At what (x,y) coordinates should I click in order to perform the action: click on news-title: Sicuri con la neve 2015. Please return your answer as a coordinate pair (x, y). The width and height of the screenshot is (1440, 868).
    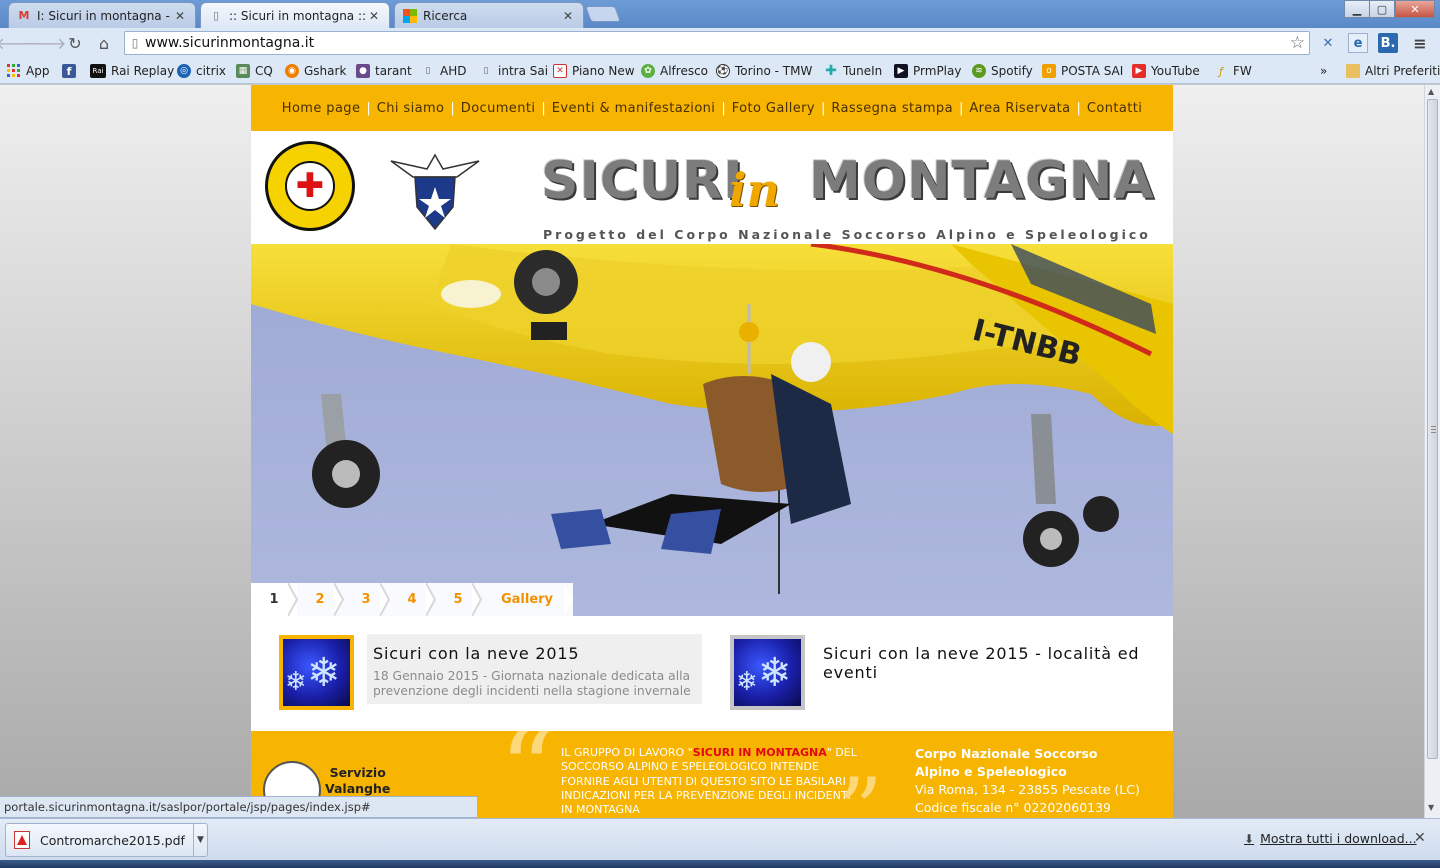
    Looking at the image, I should click on (534, 653).